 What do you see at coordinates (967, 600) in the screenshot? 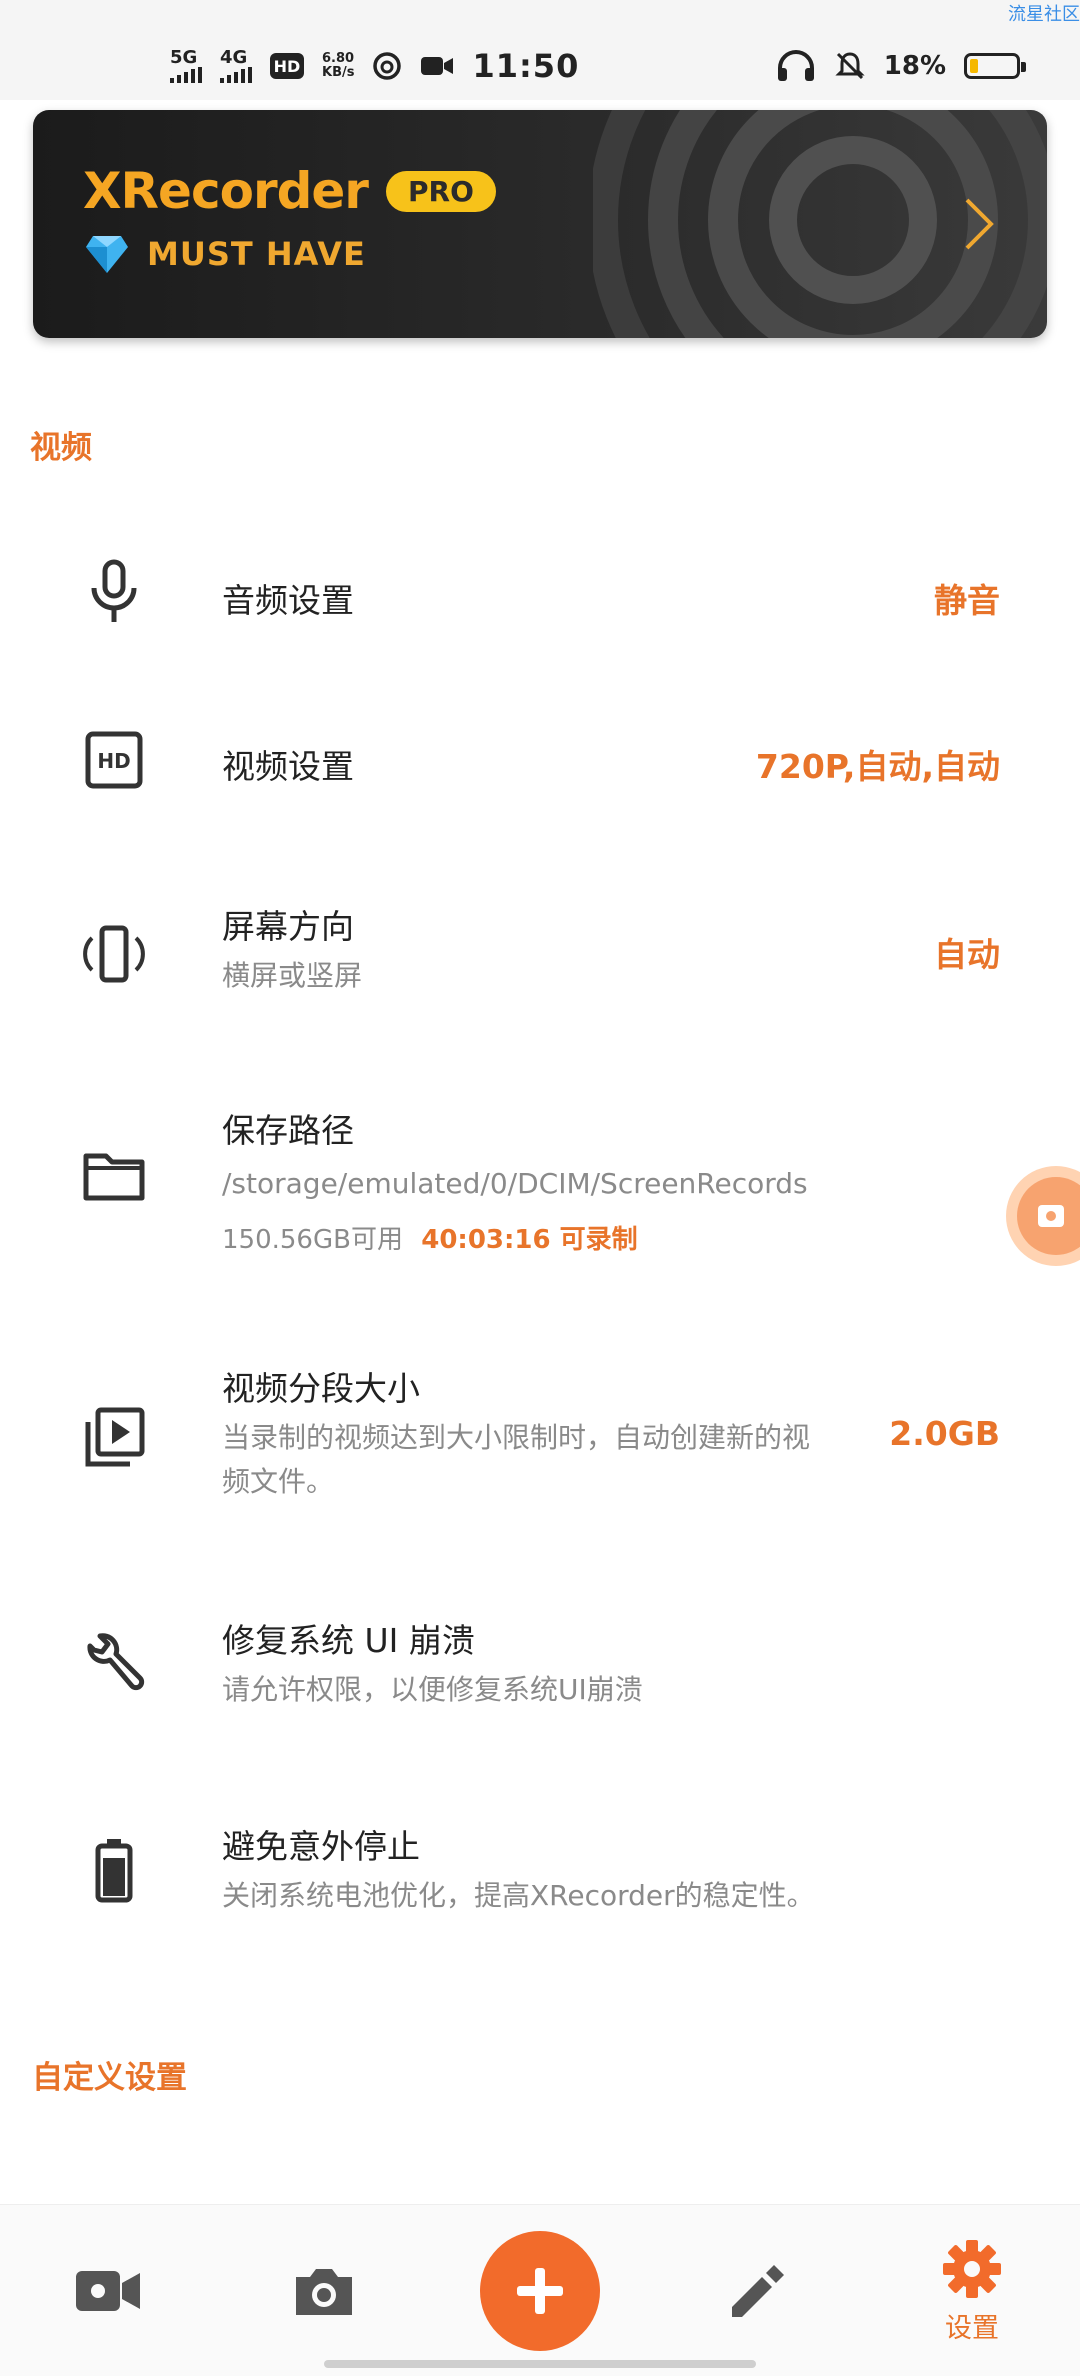
I see `row-value: 静音` at bounding box center [967, 600].